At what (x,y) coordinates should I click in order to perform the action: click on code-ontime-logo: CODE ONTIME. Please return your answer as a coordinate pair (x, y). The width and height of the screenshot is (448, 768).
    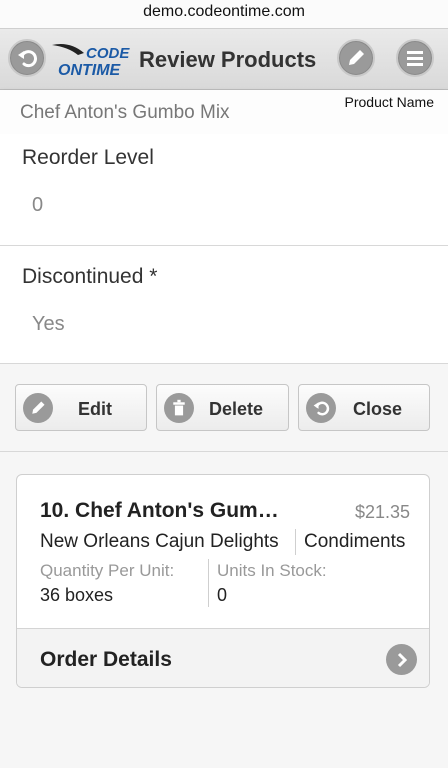
    Looking at the image, I should click on (91, 59).